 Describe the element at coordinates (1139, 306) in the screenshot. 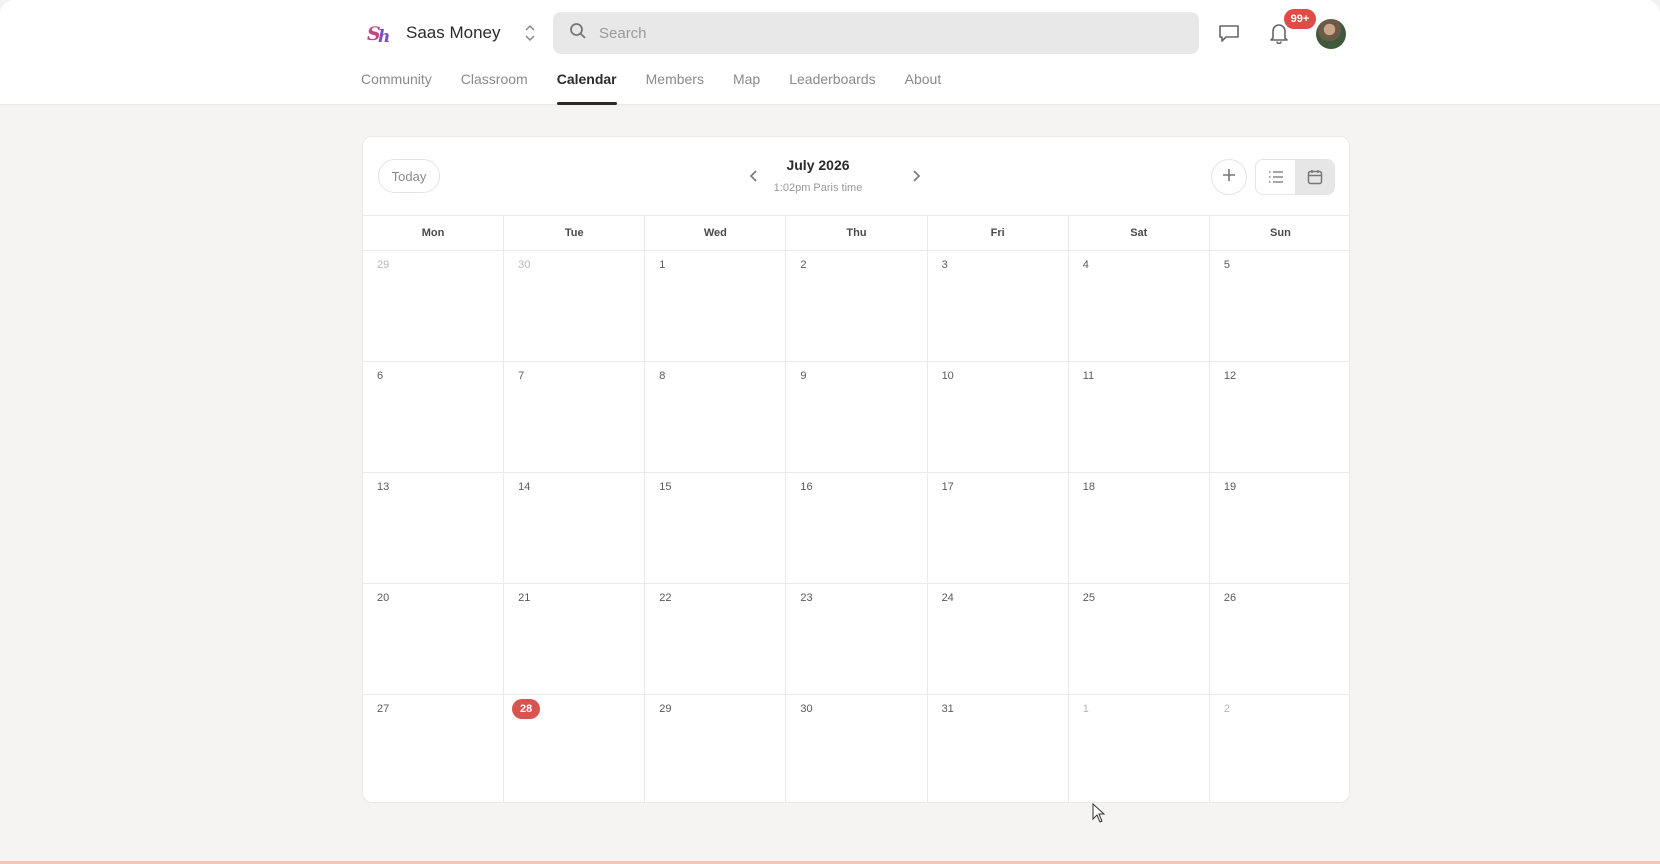

I see `day-cell: 4` at that location.